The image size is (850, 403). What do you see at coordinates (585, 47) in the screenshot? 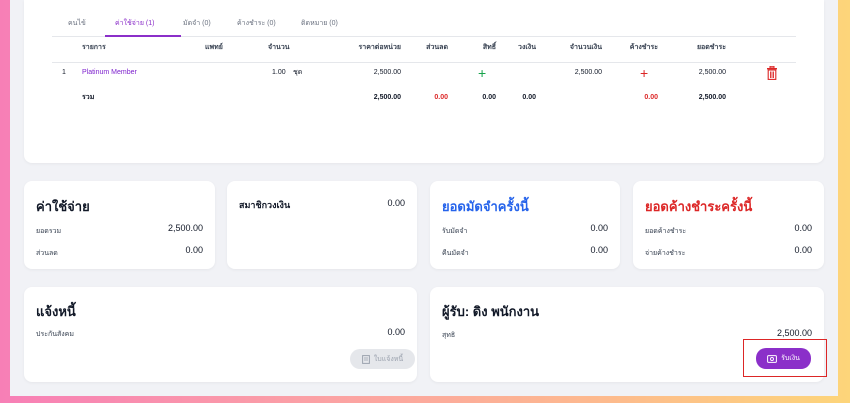
I see `col-amount: จำนวนเงิน` at bounding box center [585, 47].